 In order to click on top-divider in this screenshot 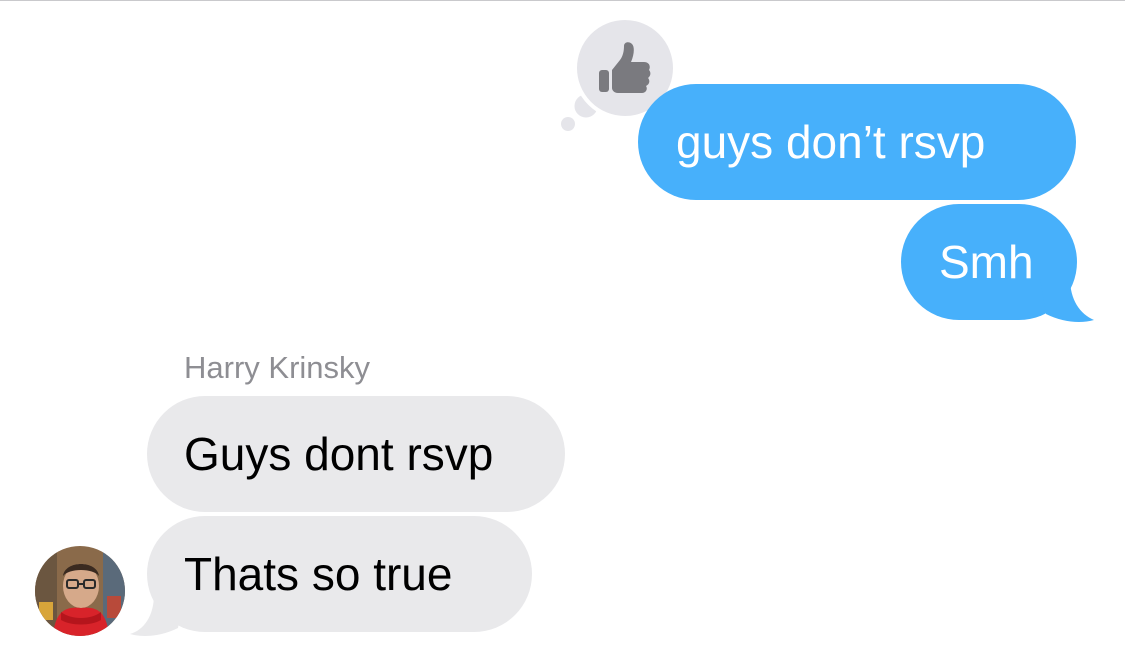, I will do `click(562, 0)`.